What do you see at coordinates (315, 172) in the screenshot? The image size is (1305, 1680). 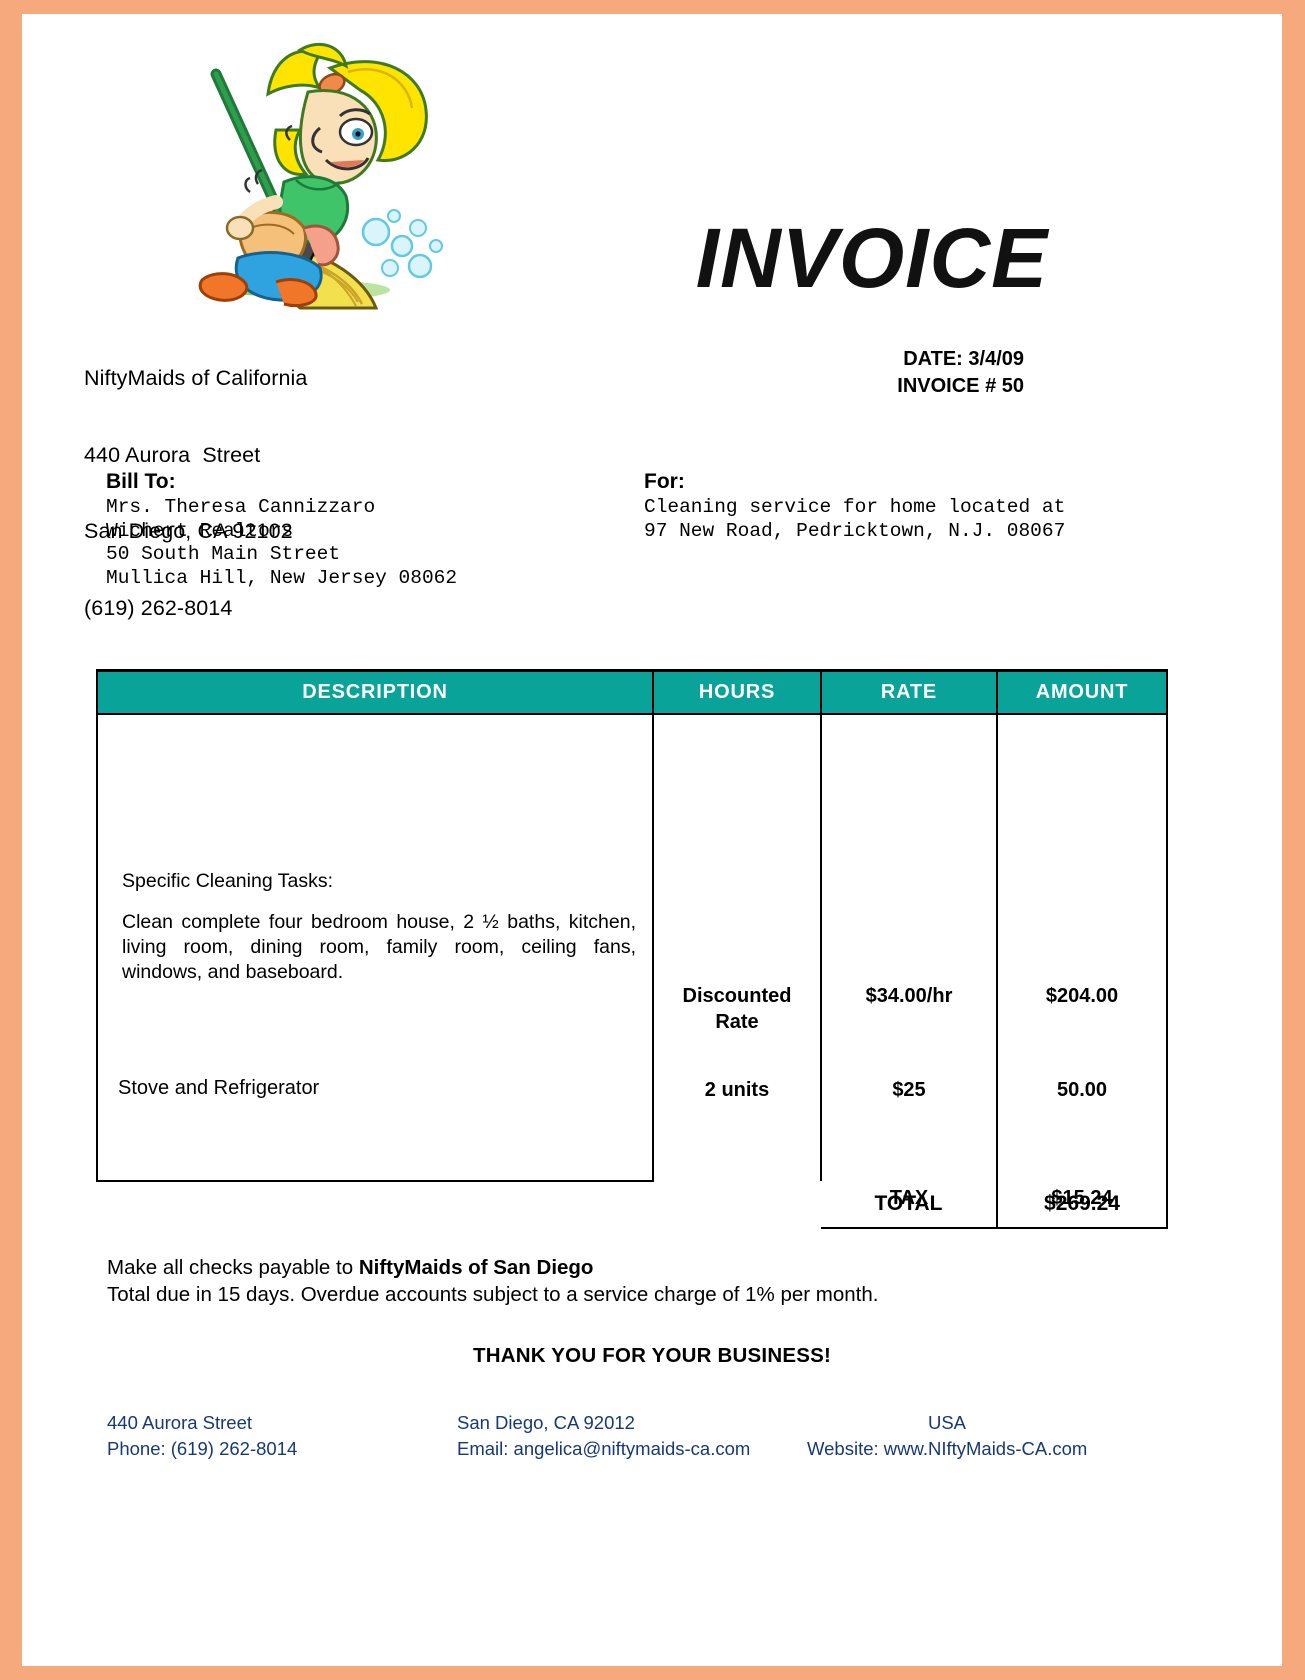 I see `maid-sweeping-logo` at bounding box center [315, 172].